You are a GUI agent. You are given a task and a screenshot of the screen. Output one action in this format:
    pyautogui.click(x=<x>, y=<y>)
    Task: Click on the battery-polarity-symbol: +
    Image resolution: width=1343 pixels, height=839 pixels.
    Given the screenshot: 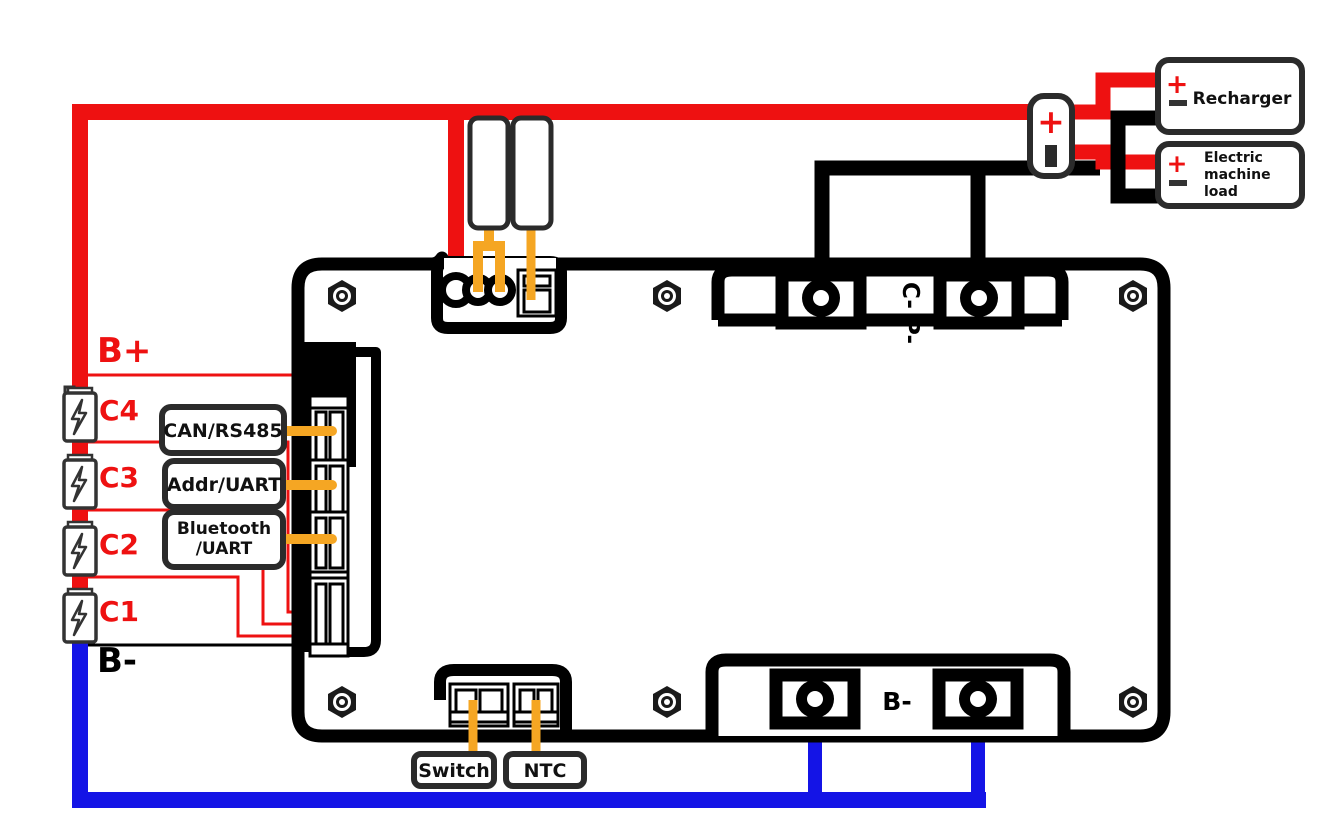 What is the action you would take?
    pyautogui.click(x=1051, y=136)
    